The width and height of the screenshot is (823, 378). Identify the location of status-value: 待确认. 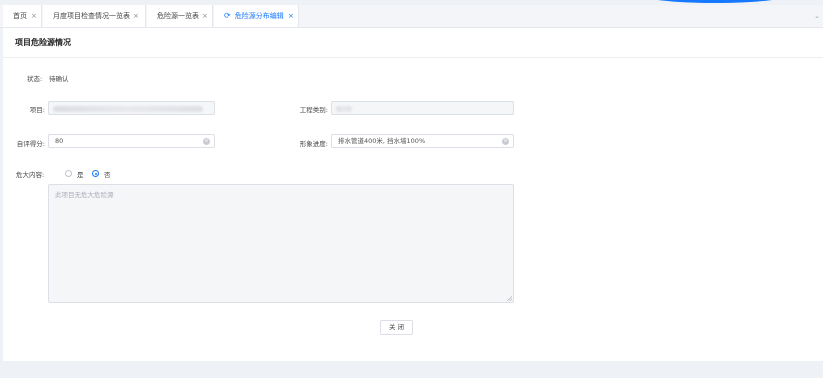
(59, 79).